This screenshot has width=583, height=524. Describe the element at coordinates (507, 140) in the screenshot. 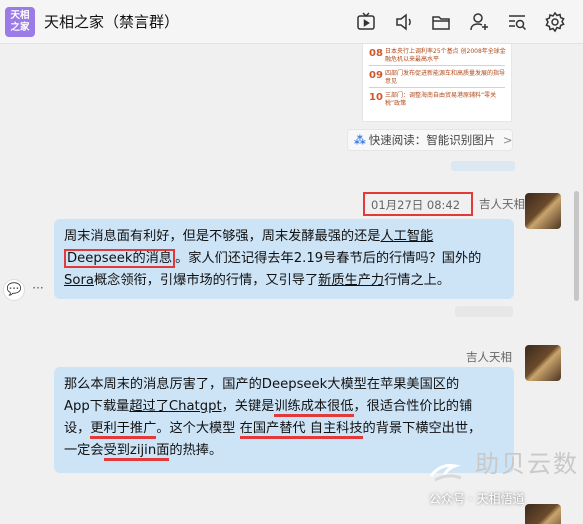

I see `chevron-right-icon: >` at that location.